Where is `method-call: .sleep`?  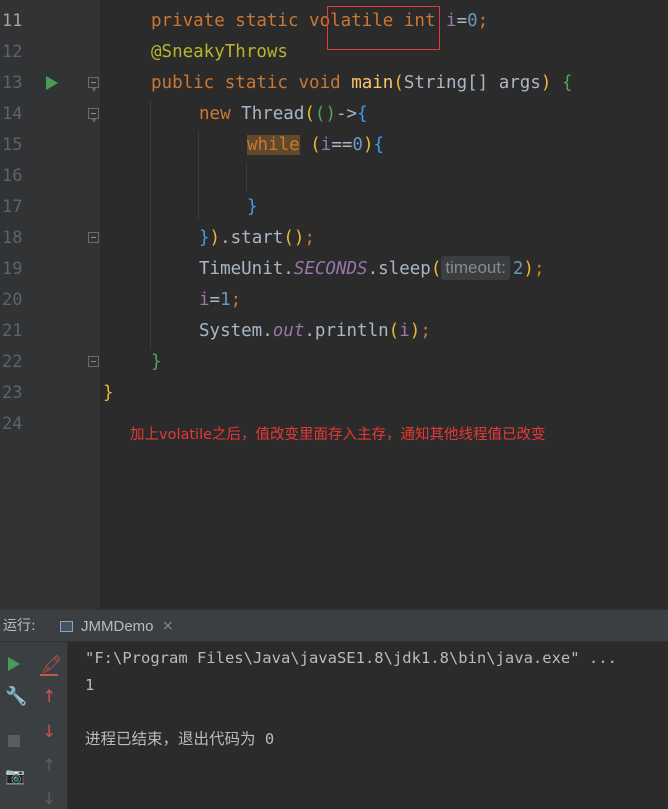 method-call: .sleep is located at coordinates (399, 269).